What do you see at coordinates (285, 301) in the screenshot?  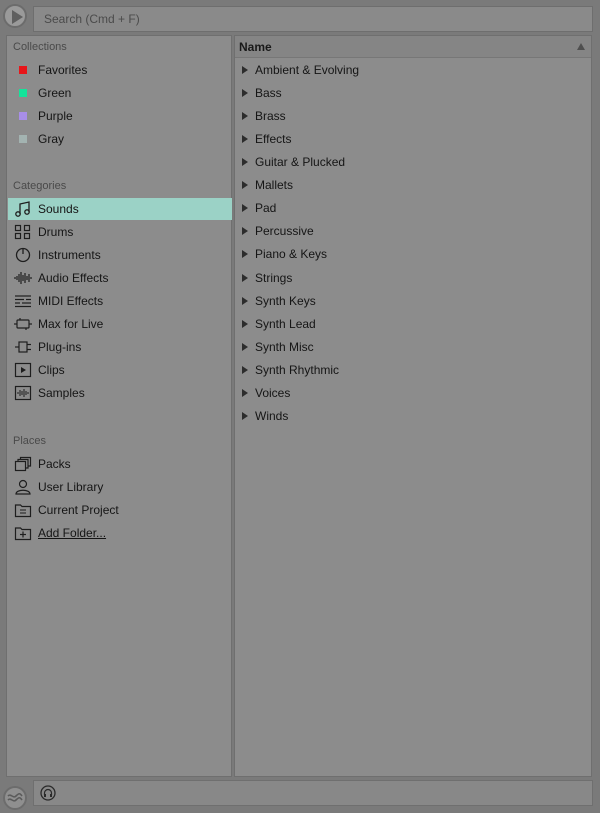 I see `list-item-label: Synth Keys` at bounding box center [285, 301].